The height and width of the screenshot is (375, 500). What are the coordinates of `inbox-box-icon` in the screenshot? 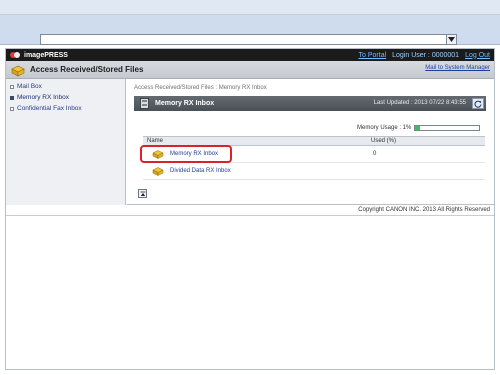 It's located at (144, 103).